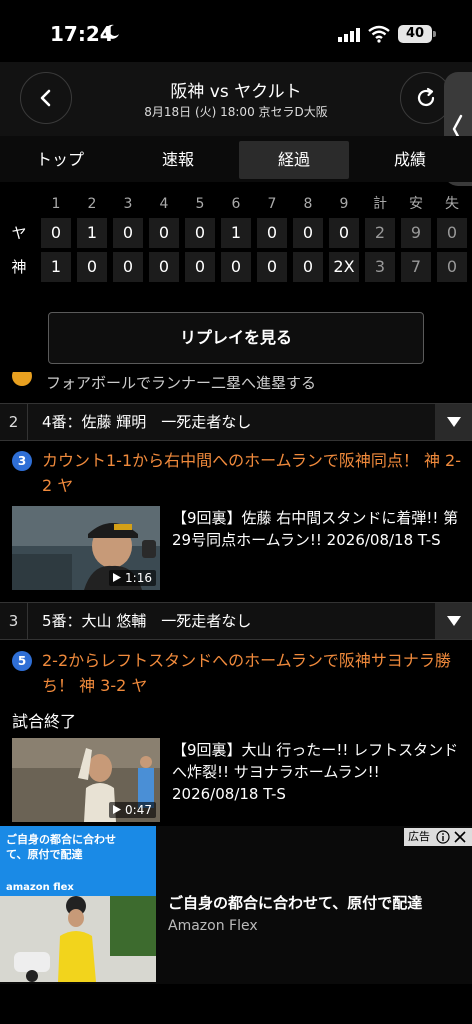 The height and width of the screenshot is (1024, 472). What do you see at coordinates (344, 204) in the screenshot?
I see `inning-header: 9` at bounding box center [344, 204].